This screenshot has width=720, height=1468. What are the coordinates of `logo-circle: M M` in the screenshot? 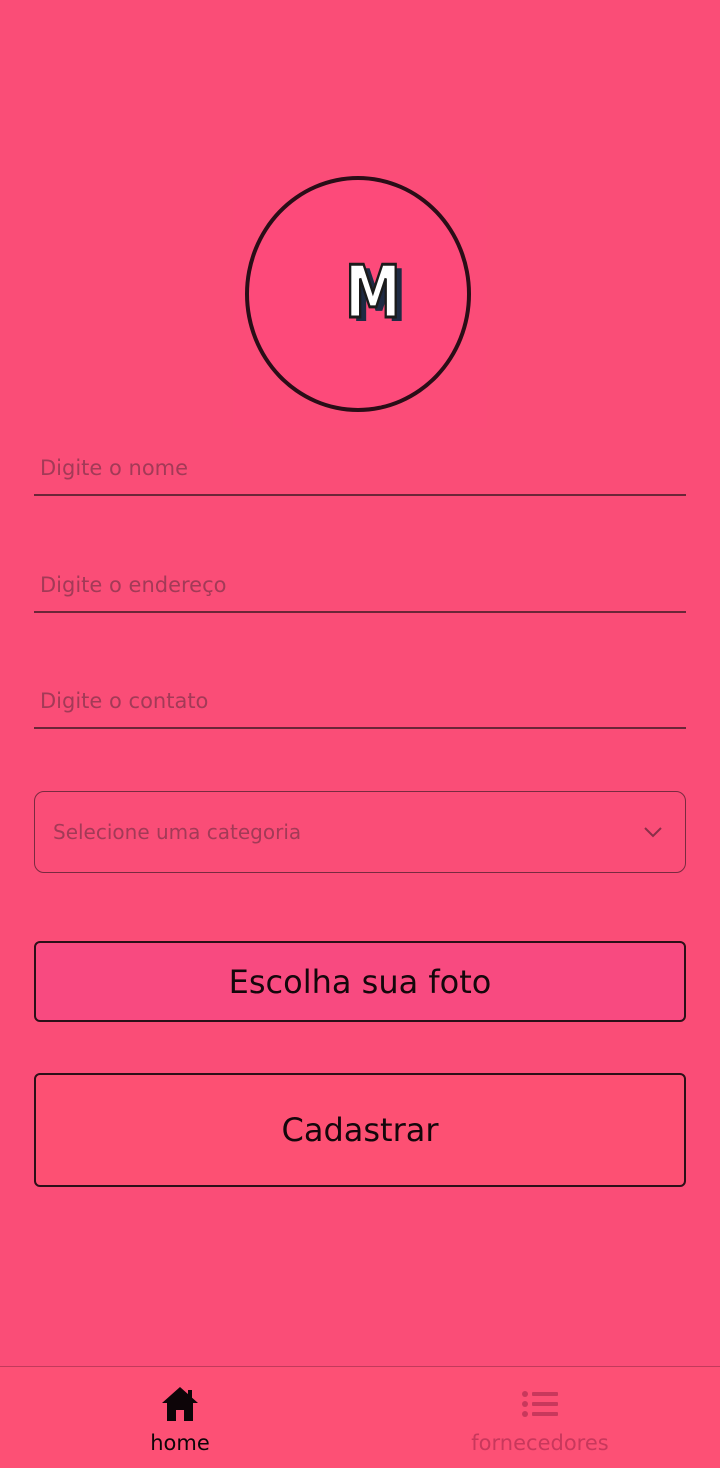 It's located at (358, 294).